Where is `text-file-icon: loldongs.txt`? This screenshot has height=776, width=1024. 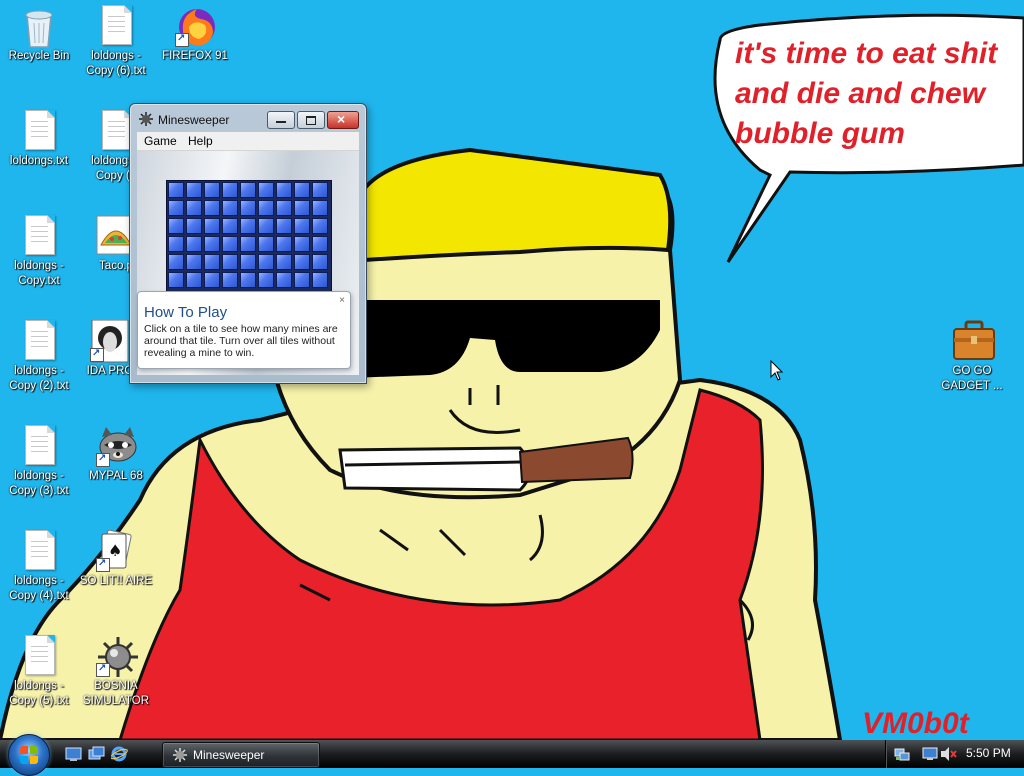 text-file-icon: loldongs.txt is located at coordinates (39, 139).